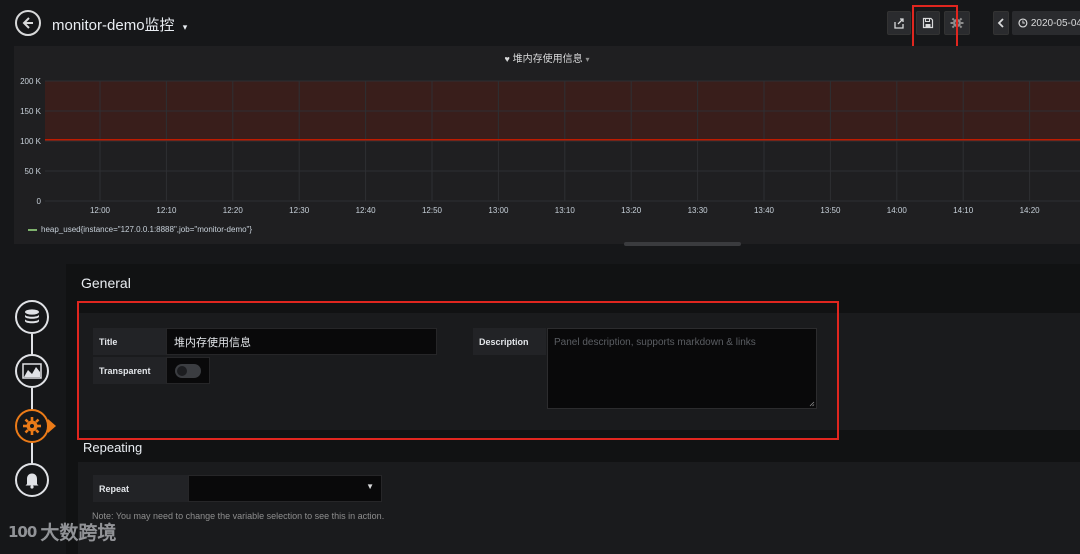 The image size is (1080, 554). Describe the element at coordinates (166, 210) in the screenshot. I see `x-tick-label: 12:10` at that location.